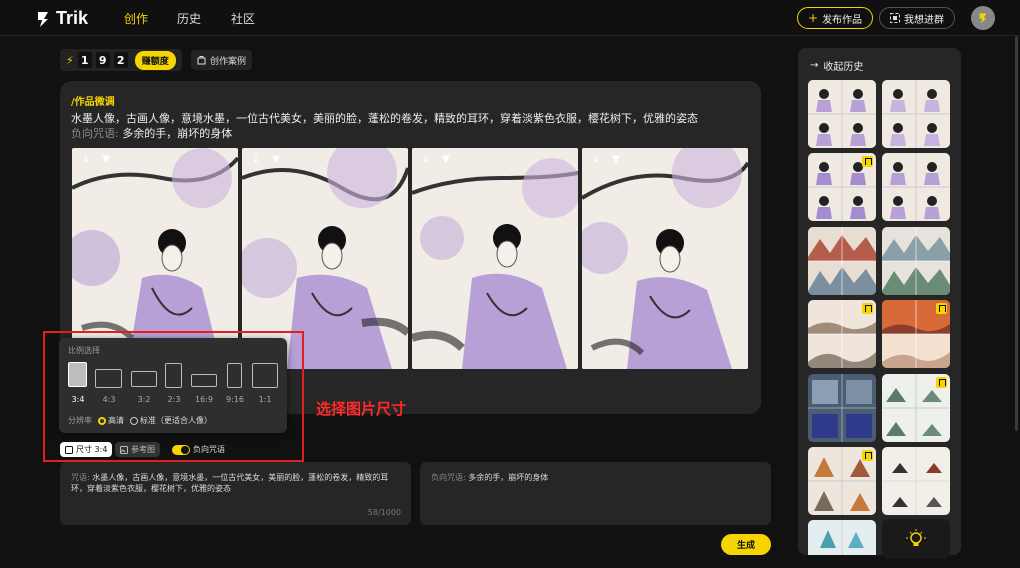  I want to click on avatar-icon, so click(983, 18).